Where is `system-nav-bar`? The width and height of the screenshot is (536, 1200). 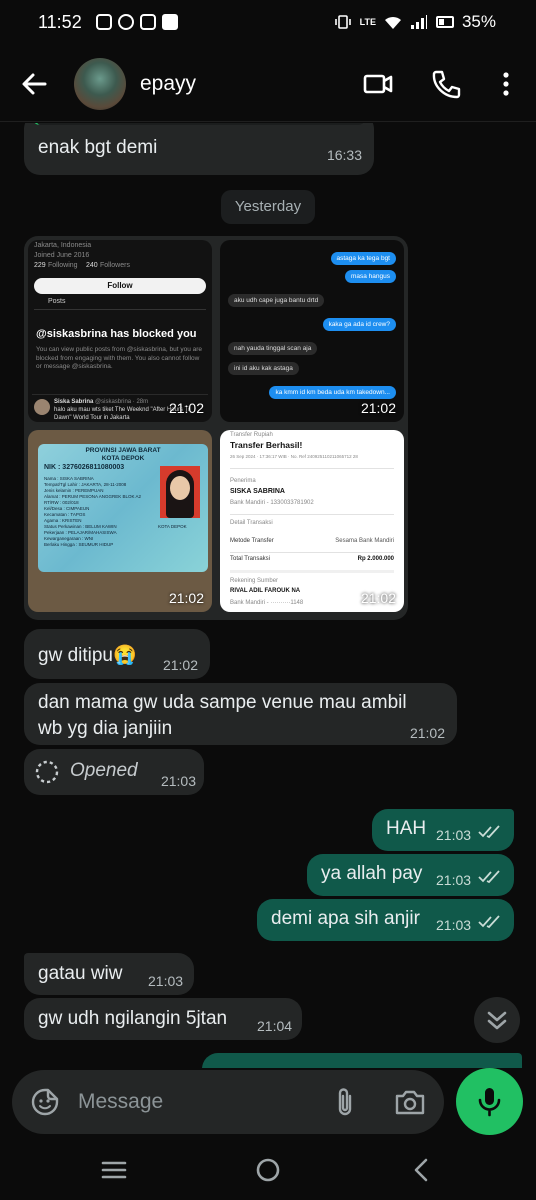 system-nav-bar is located at coordinates (268, 1170).